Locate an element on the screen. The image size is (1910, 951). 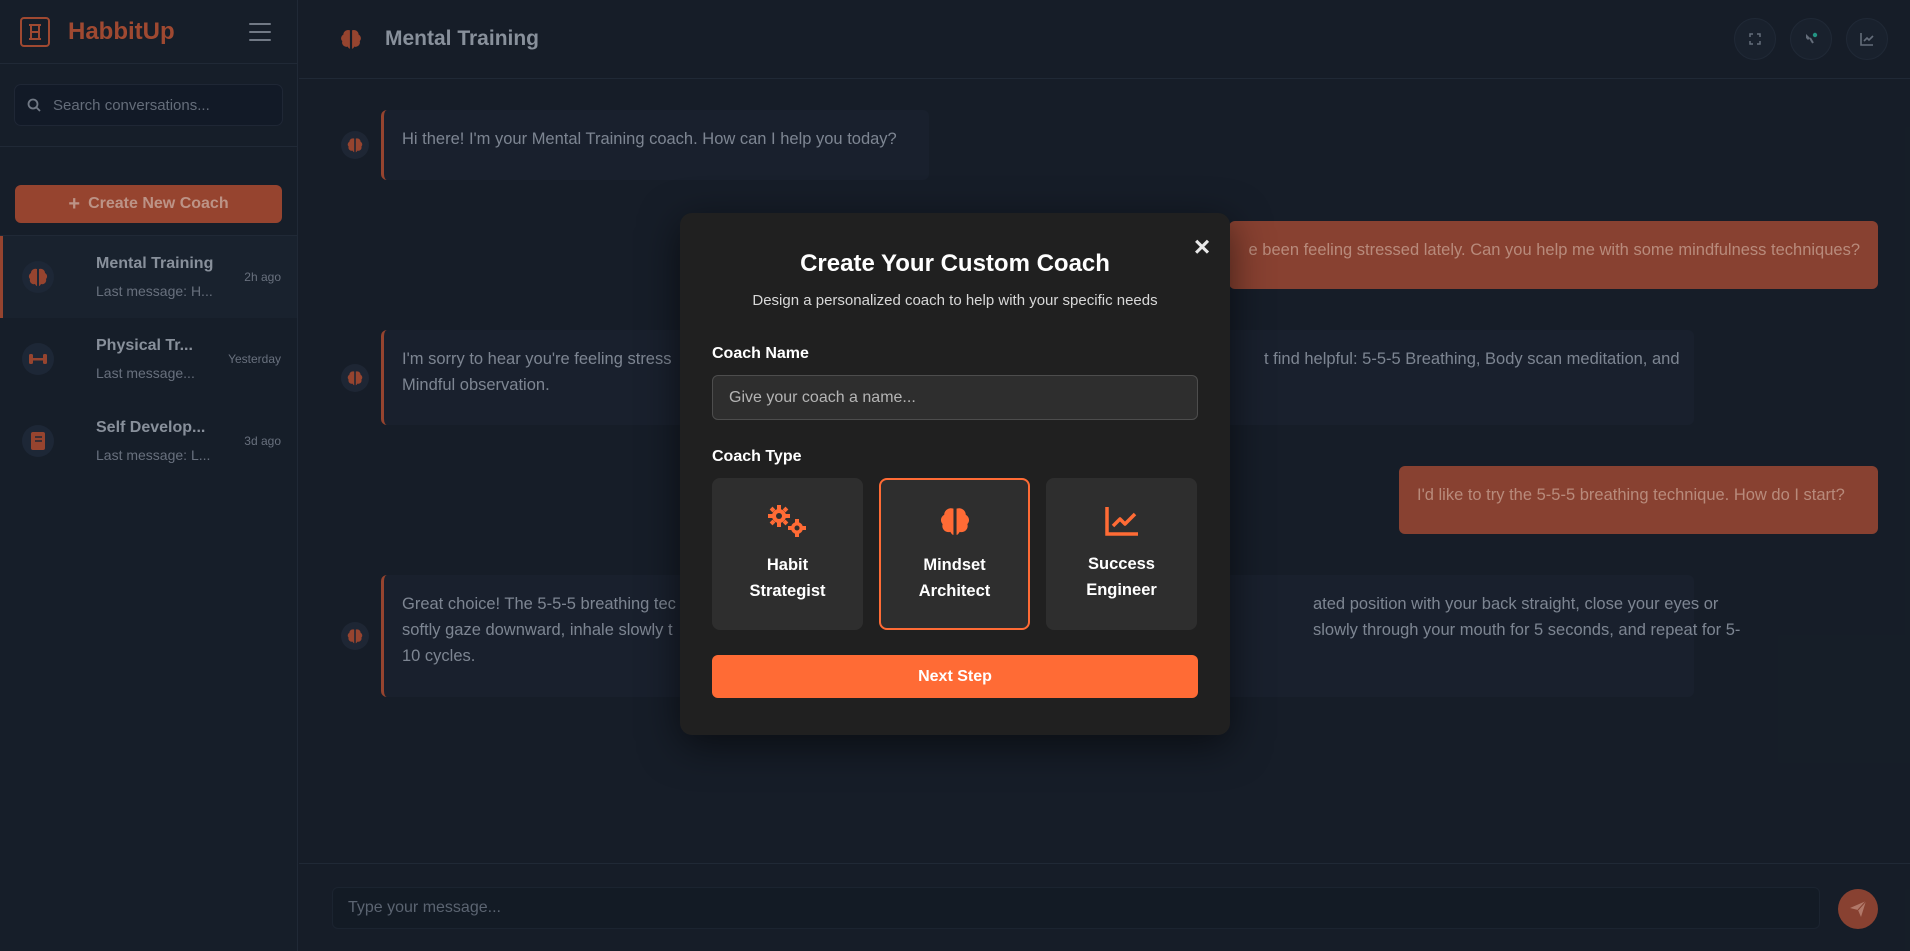
coach-type-label: Habit Strategist is located at coordinates (787, 578).